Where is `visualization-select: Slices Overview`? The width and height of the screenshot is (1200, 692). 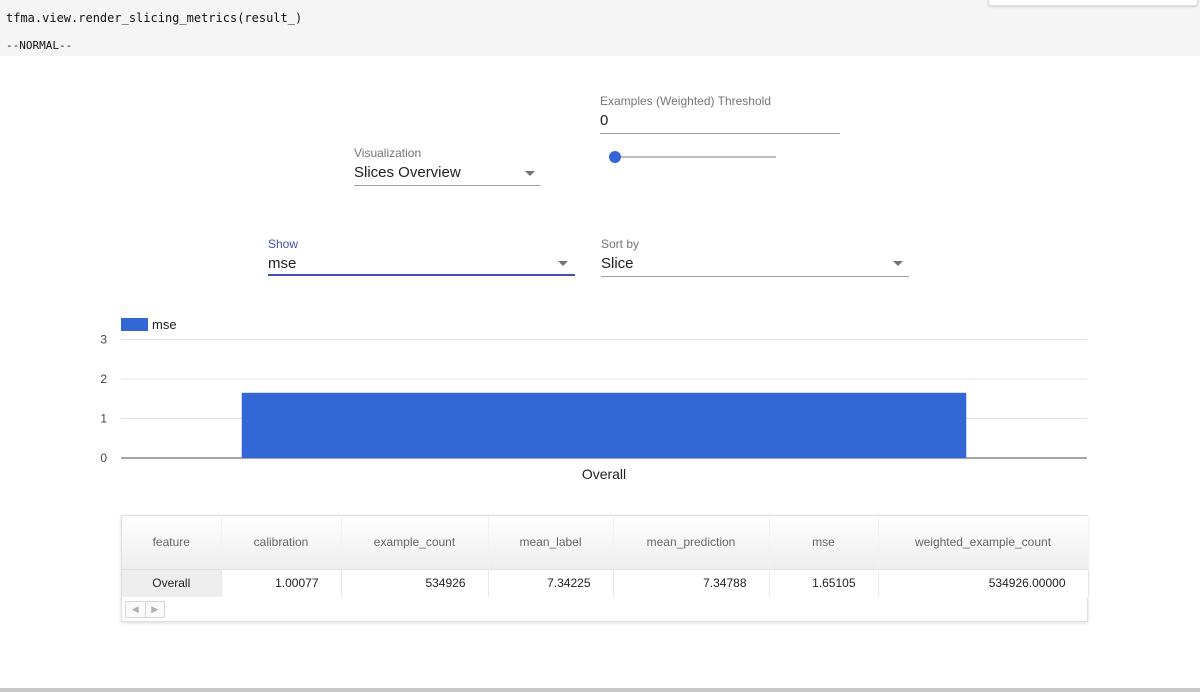
visualization-select: Slices Overview is located at coordinates (407, 172).